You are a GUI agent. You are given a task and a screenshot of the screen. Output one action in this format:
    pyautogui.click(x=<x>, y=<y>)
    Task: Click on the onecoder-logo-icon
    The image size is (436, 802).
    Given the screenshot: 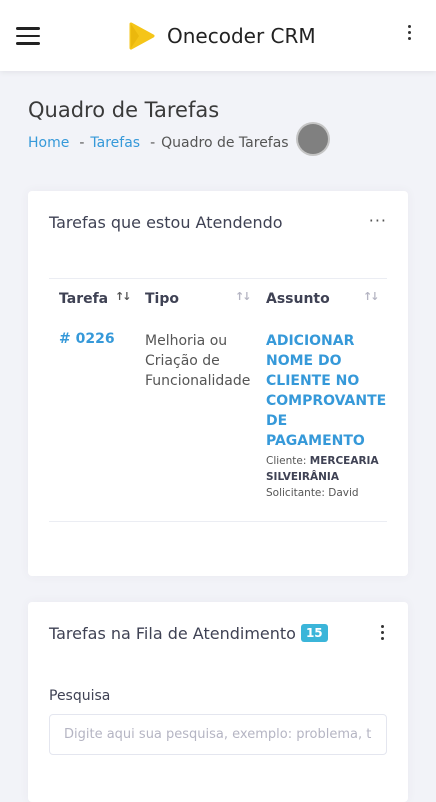 What is the action you would take?
    pyautogui.click(x=142, y=36)
    